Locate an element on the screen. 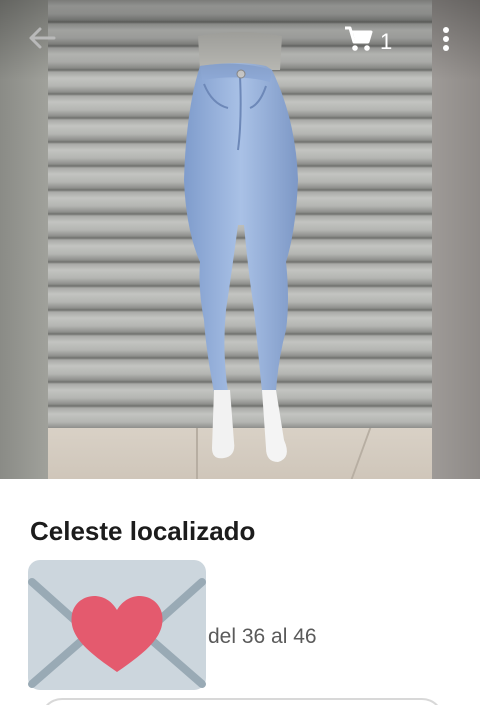 This screenshot has width=480, height=705. bottom-action-container is located at coordinates (242, 701).